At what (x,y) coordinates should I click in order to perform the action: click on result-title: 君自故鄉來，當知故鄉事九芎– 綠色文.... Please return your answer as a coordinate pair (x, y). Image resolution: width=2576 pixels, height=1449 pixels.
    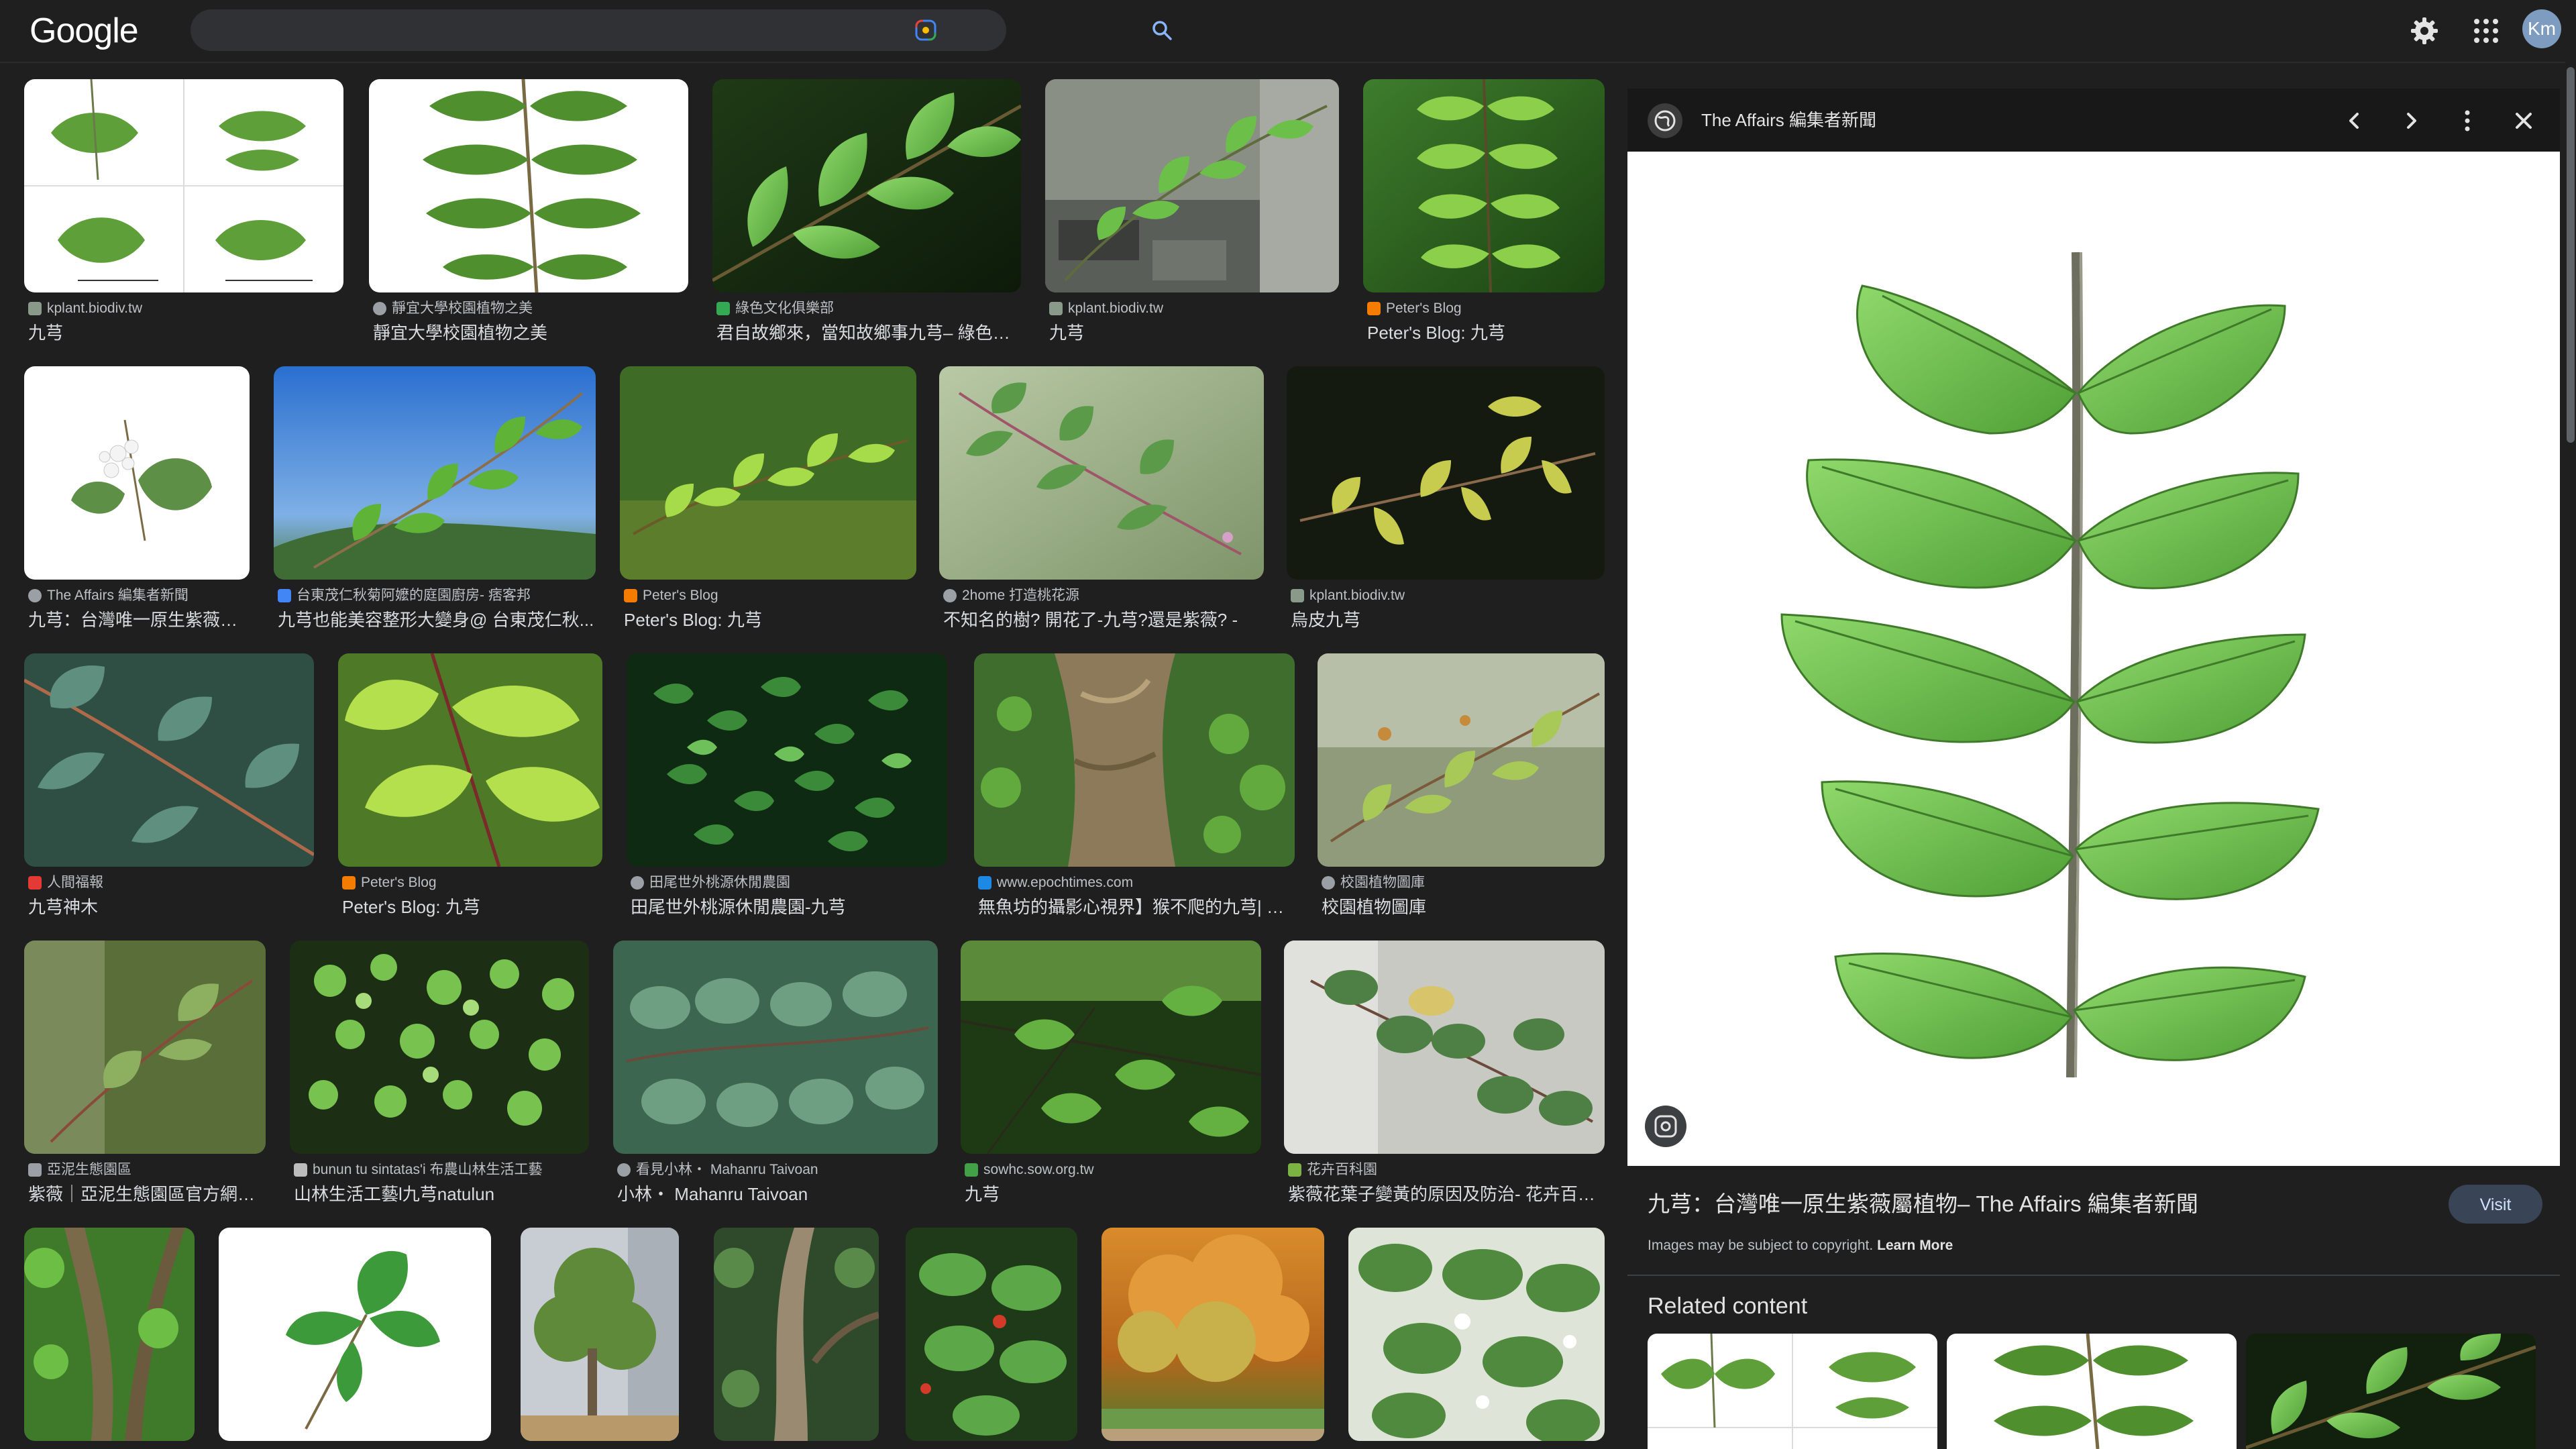
    Looking at the image, I should click on (868, 333).